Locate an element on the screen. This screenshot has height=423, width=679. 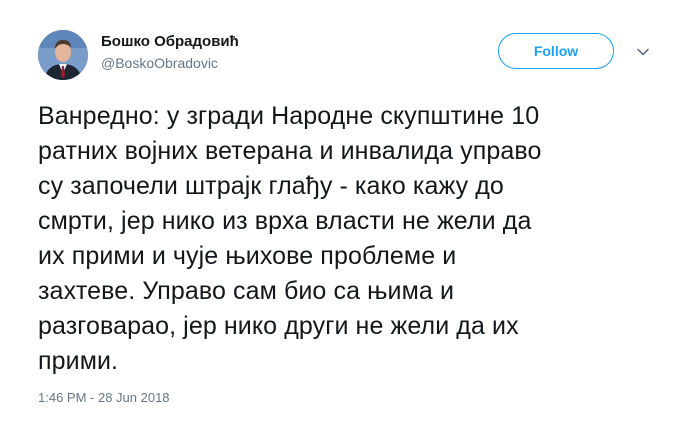
tweet-text-line: их прими и чује њихове проблеме и is located at coordinates (247, 256).